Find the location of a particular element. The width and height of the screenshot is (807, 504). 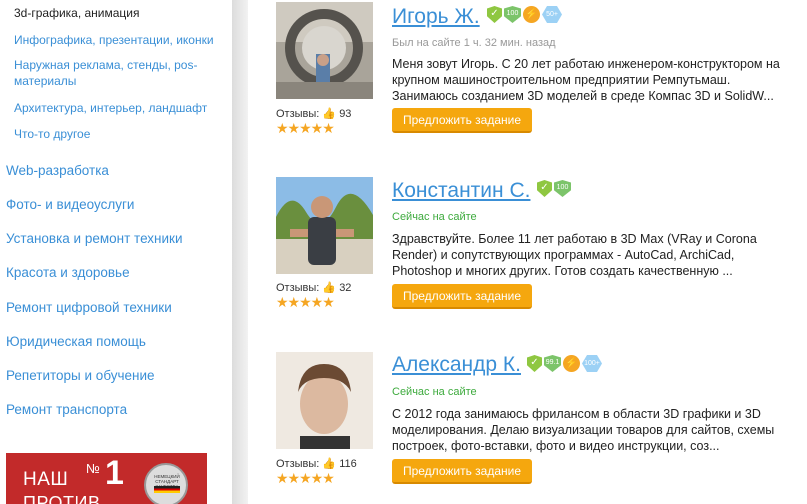

sidebar-category: Ремонт транспорта is located at coordinates (66, 409).